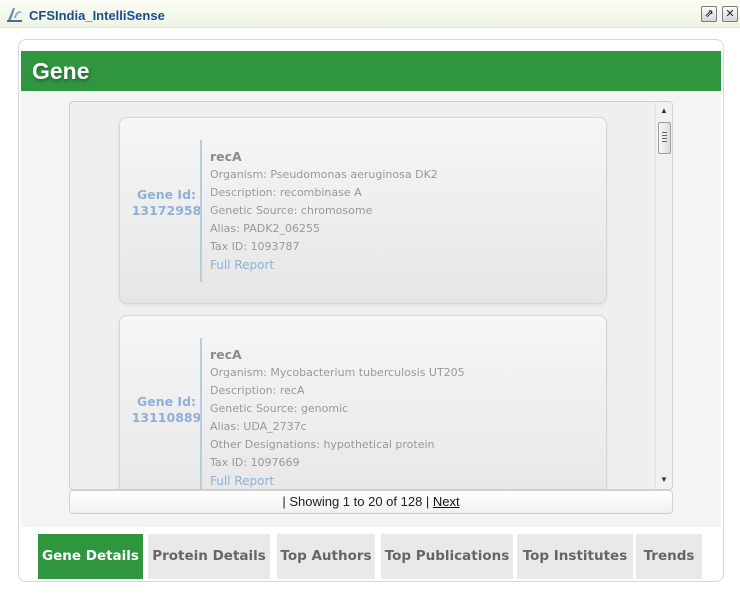  I want to click on scroll-up-icon: ▲, so click(664, 111).